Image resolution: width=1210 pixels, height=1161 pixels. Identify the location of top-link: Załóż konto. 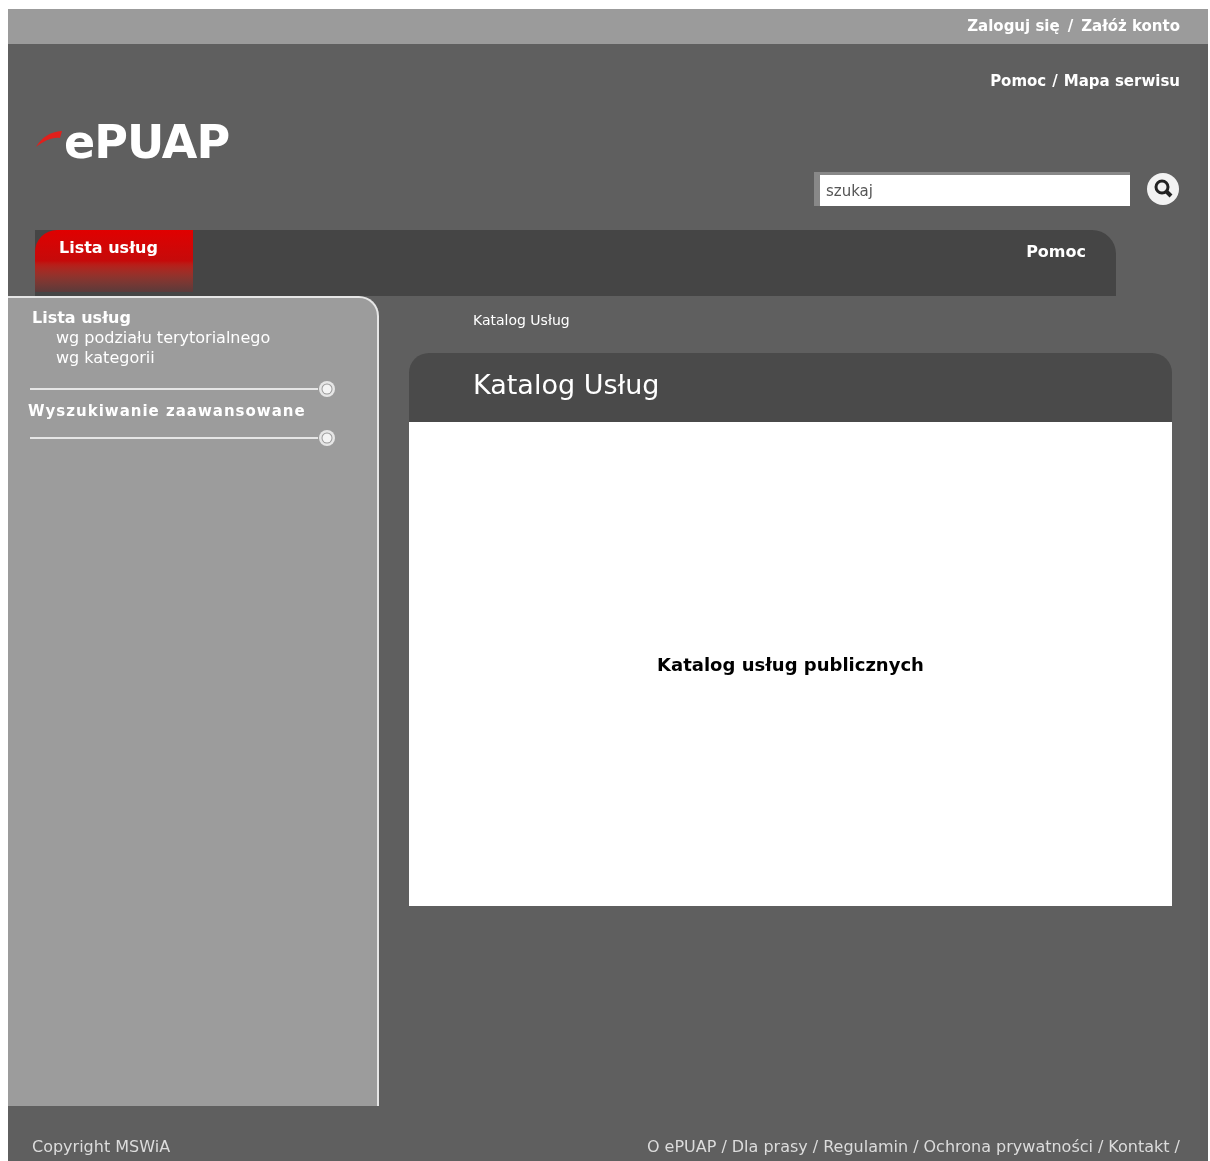
(1130, 26).